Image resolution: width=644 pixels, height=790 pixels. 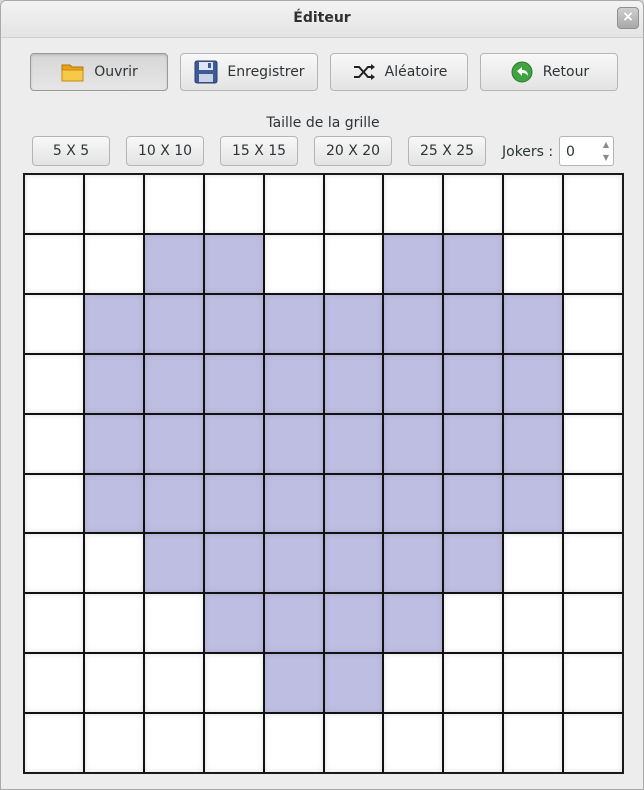 I want to click on size-20x20-button: 20 X 20, so click(x=353, y=151).